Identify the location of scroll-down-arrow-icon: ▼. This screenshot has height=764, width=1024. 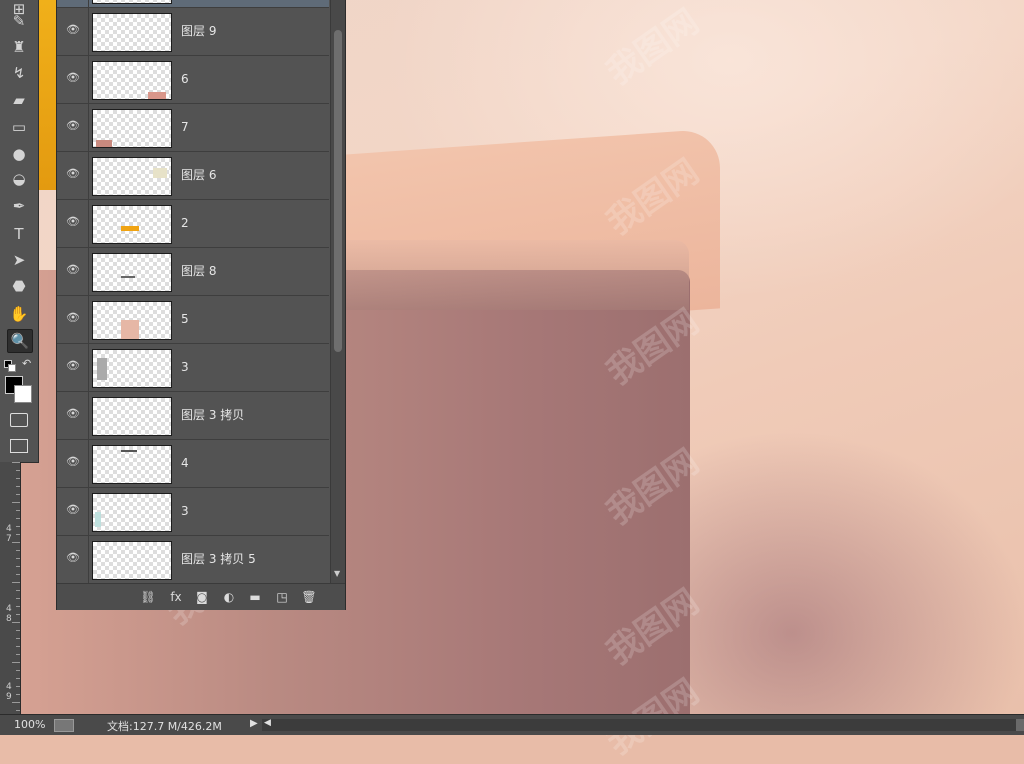
(337, 573).